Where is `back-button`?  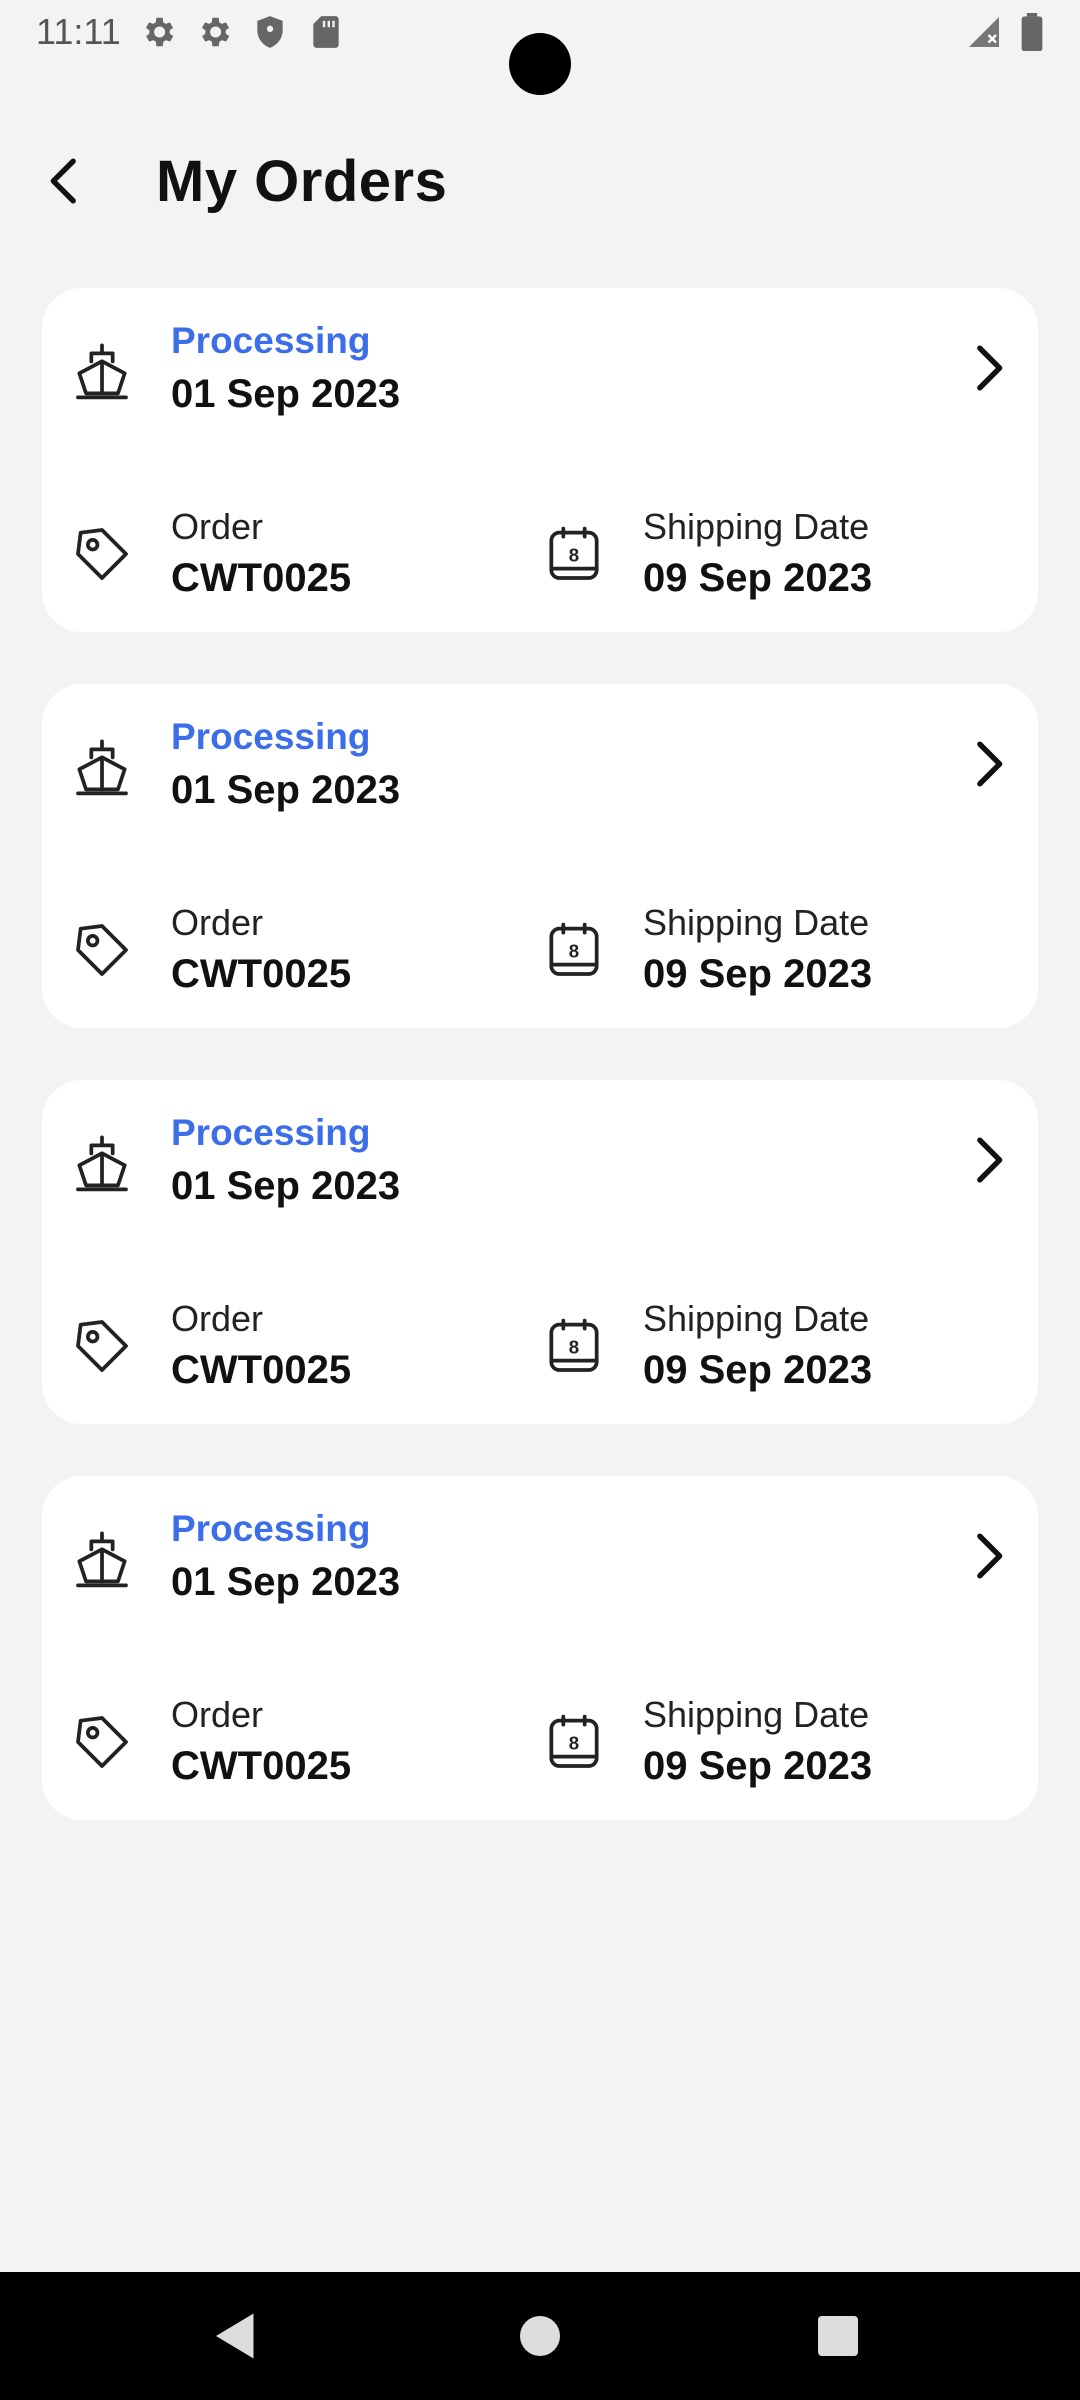
back-button is located at coordinates (65, 181).